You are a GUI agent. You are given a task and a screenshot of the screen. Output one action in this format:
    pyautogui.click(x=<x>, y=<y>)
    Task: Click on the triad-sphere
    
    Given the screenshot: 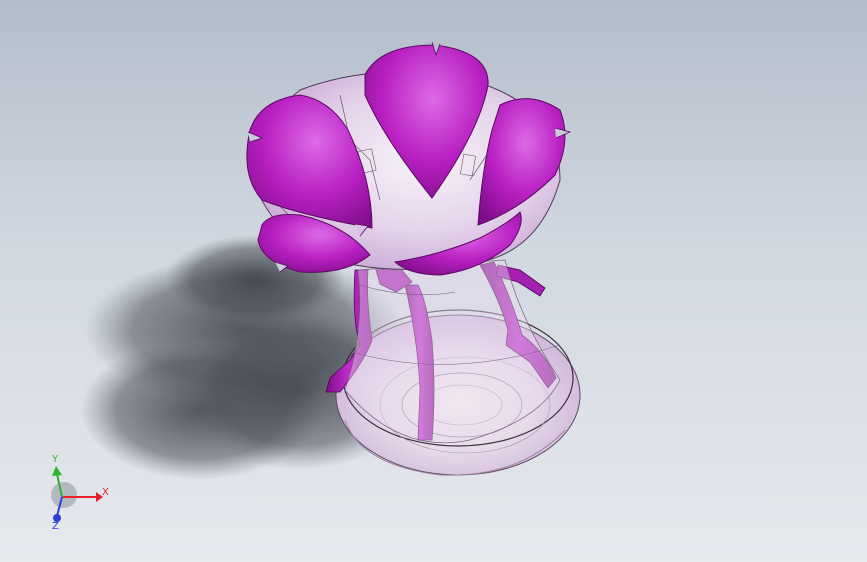 What is the action you would take?
    pyautogui.click(x=64, y=495)
    